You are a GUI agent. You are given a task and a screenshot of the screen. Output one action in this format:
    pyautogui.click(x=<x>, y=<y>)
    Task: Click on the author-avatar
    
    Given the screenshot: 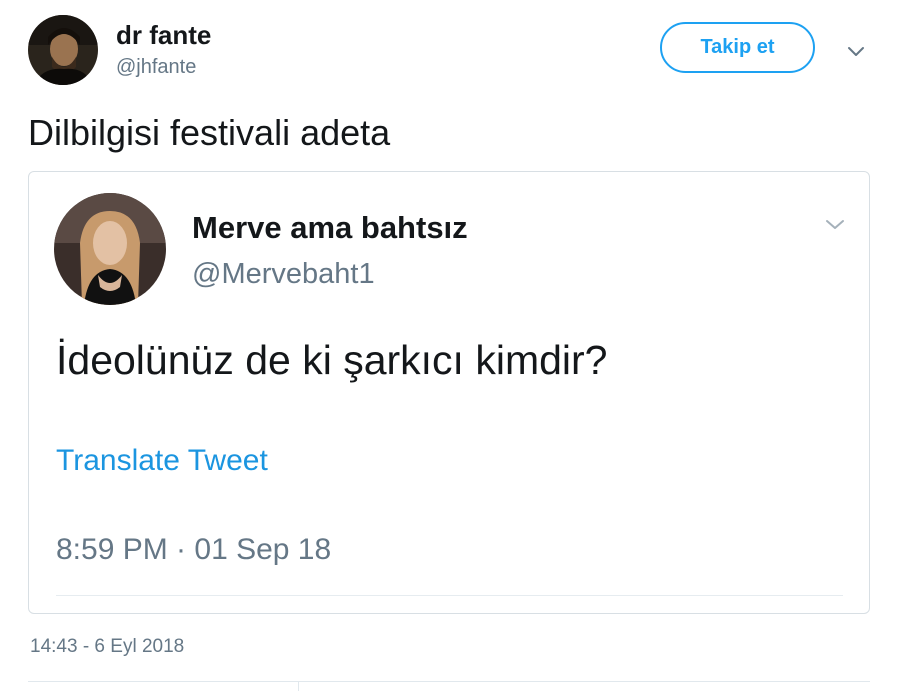 What is the action you would take?
    pyautogui.click(x=63, y=50)
    